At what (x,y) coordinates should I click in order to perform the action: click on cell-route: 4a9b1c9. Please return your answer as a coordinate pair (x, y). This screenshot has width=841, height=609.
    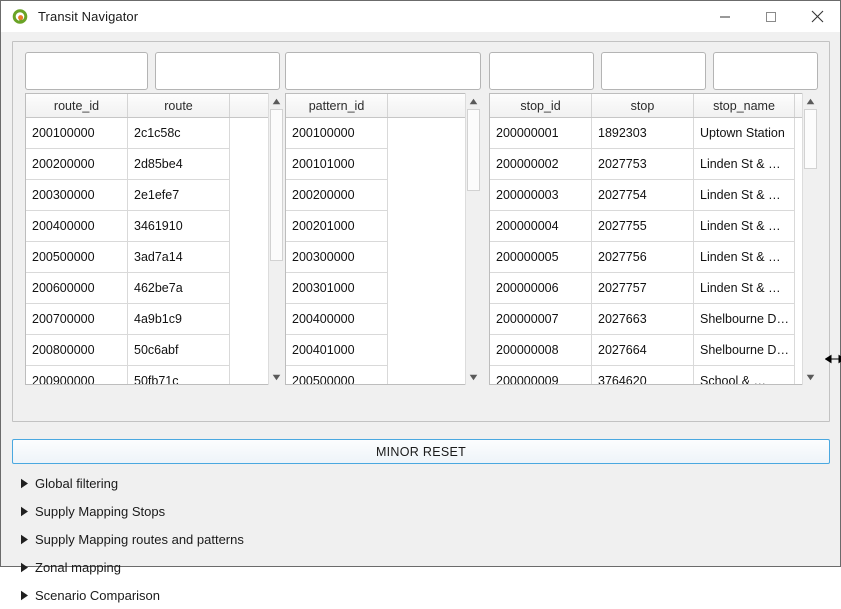
    Looking at the image, I should click on (178, 319).